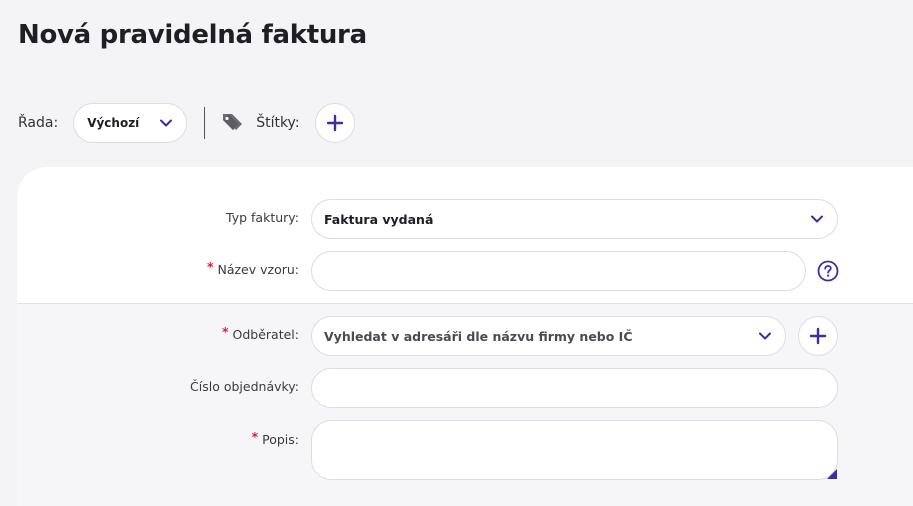 This screenshot has height=506, width=913. I want to click on tag-icon, so click(233, 122).